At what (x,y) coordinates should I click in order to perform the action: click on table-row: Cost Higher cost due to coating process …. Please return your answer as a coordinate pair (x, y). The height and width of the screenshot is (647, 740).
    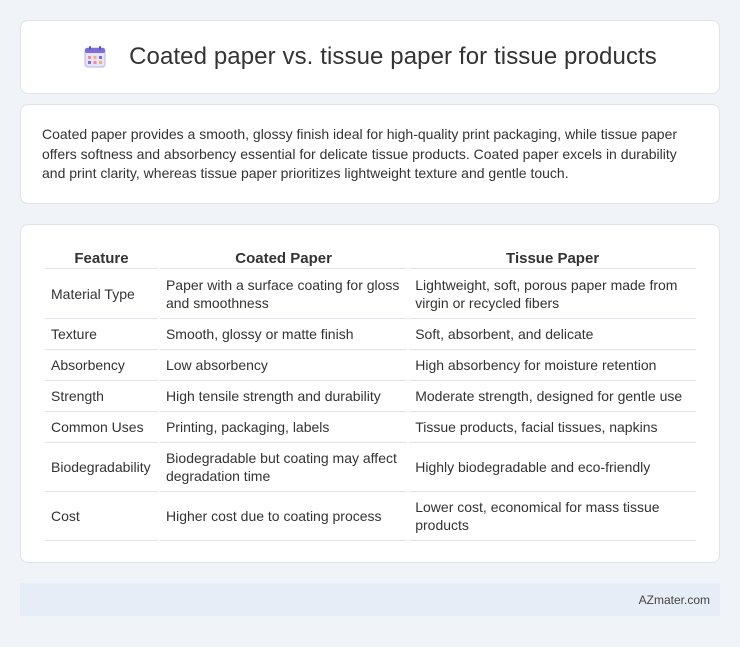
    Looking at the image, I should click on (370, 516).